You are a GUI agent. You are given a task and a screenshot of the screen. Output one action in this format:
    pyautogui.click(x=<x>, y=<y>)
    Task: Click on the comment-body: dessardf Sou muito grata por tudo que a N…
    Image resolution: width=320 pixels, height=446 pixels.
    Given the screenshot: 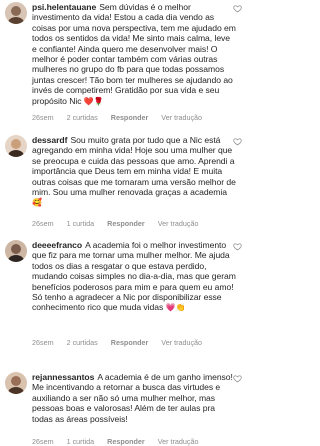 What is the action you would take?
    pyautogui.click(x=134, y=172)
    